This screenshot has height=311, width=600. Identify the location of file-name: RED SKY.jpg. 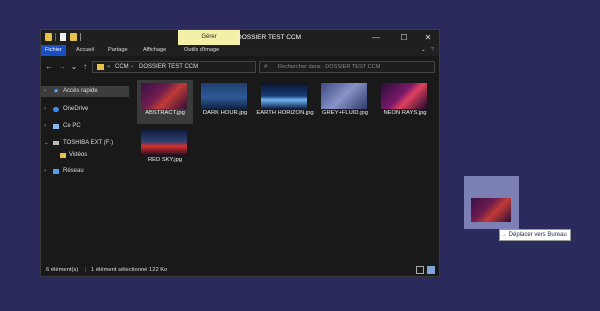
(165, 160).